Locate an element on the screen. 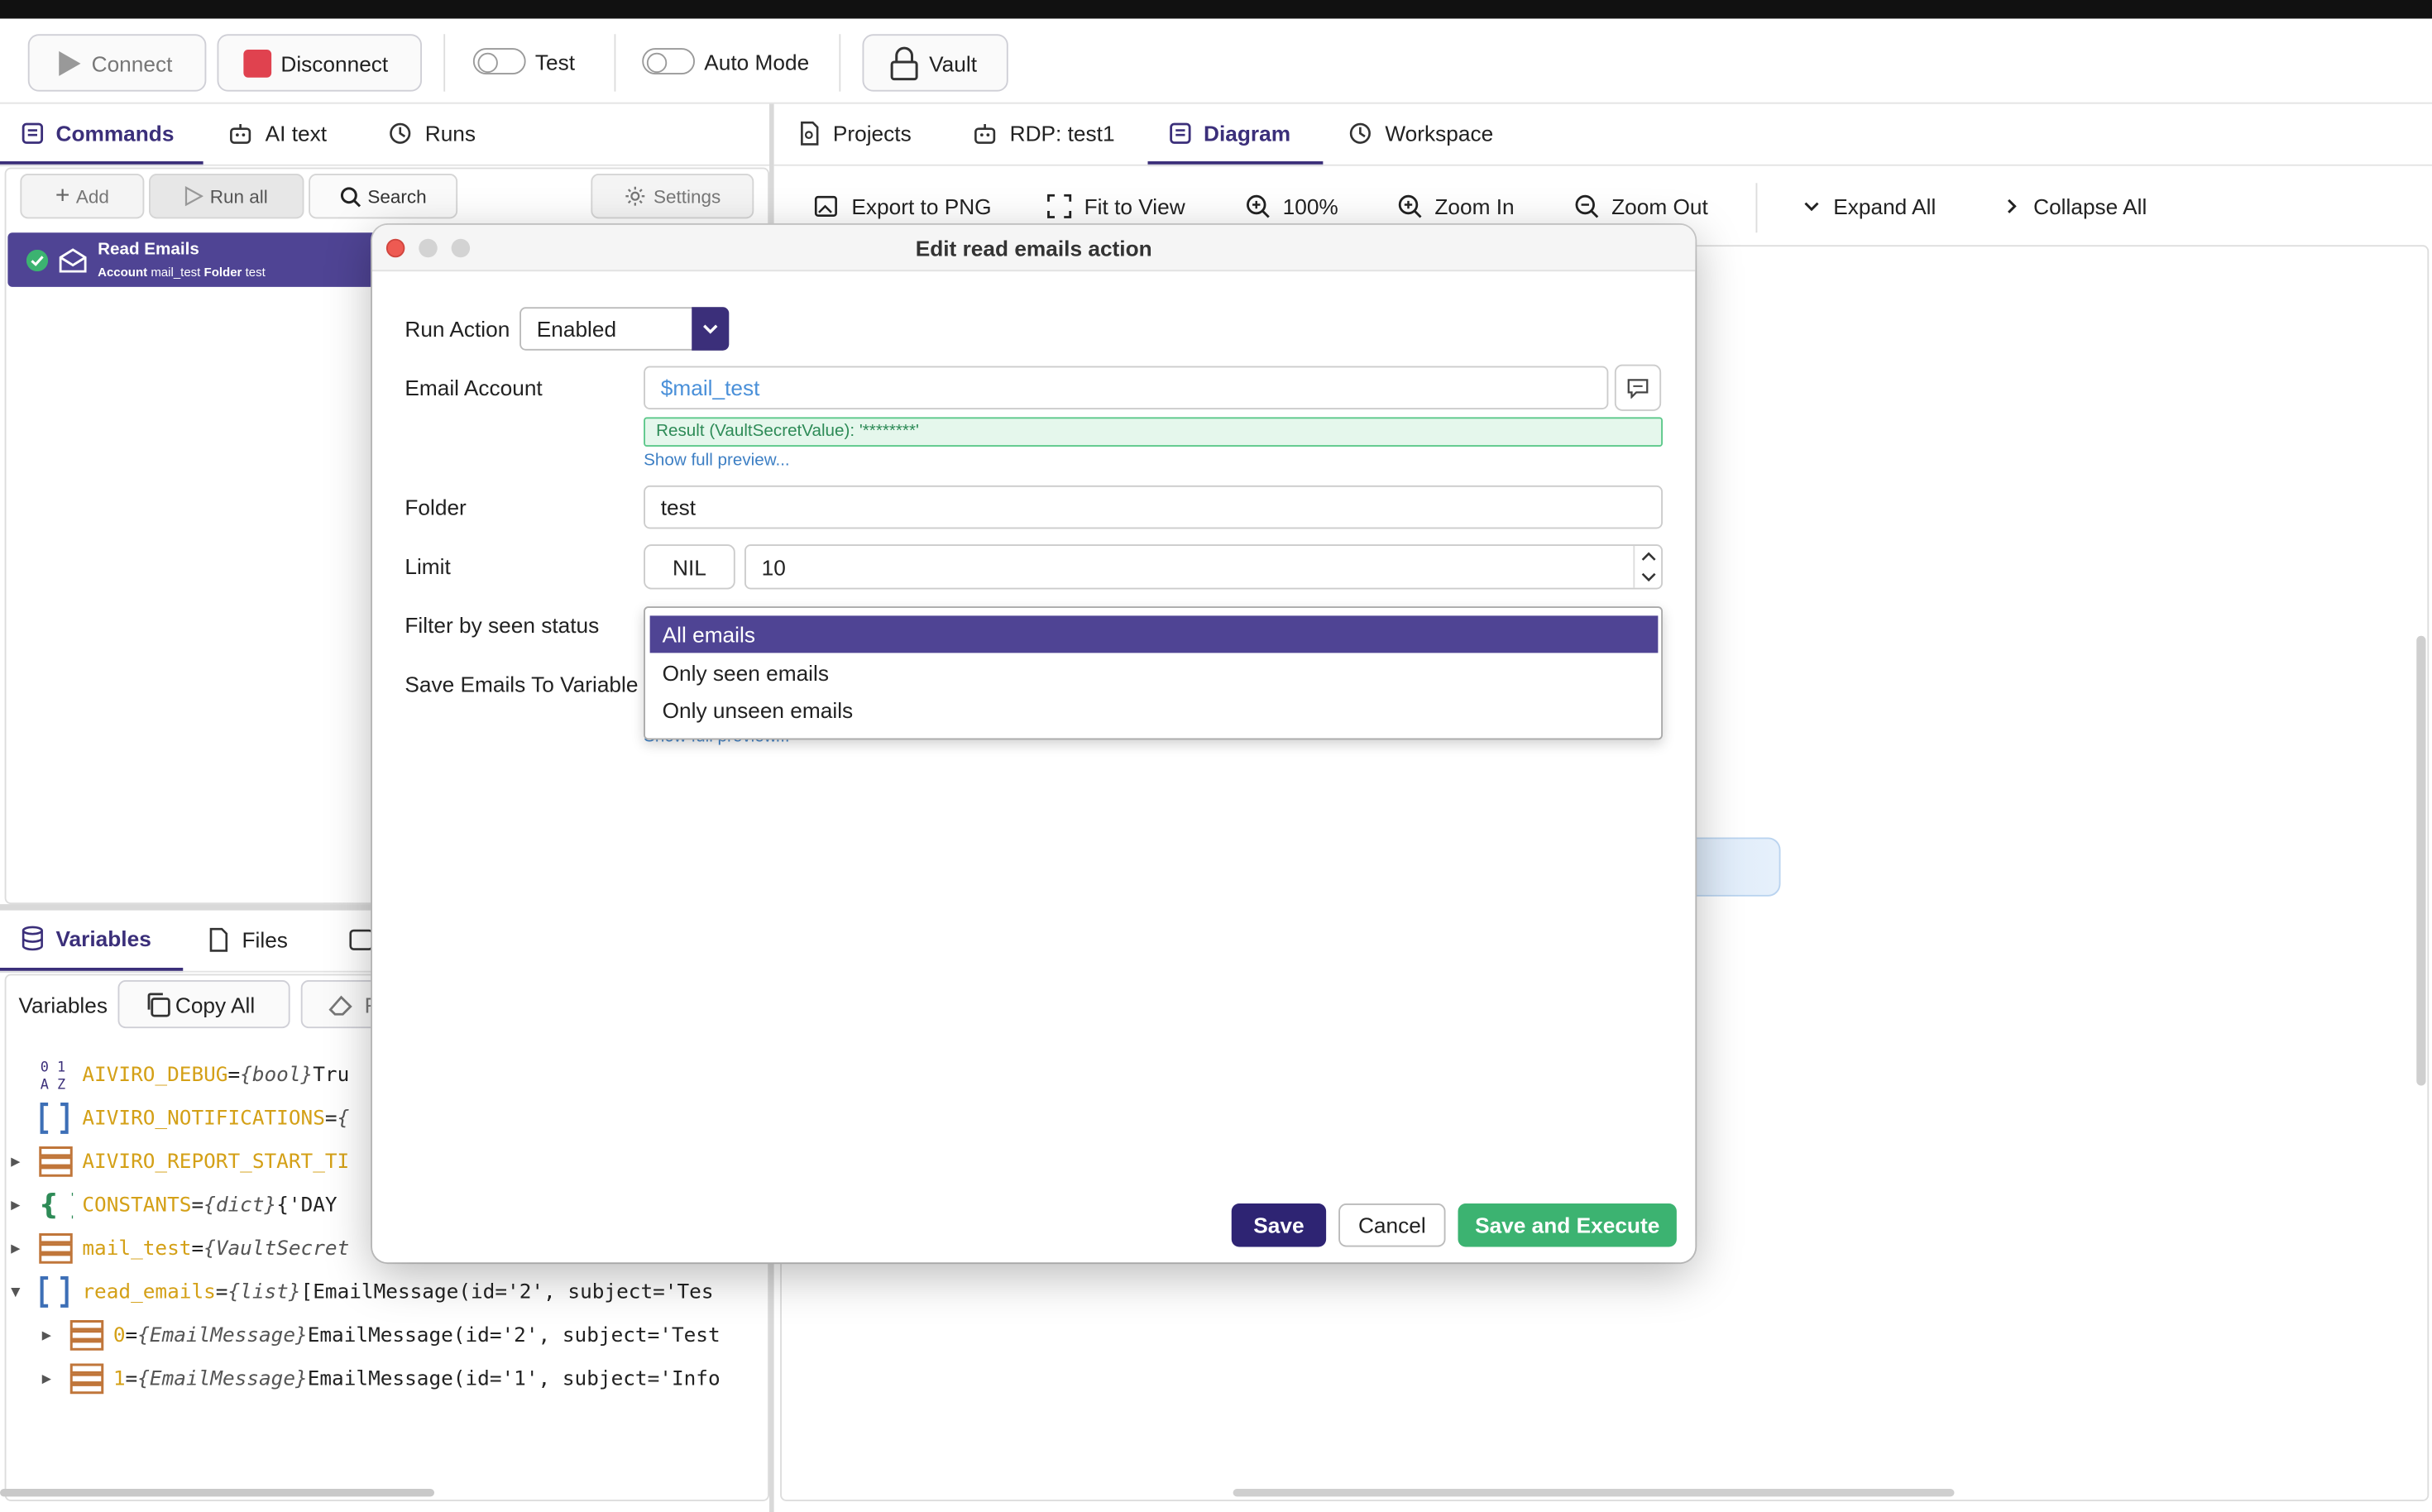 The width and height of the screenshot is (2432, 1512). email-account-input: $mail_test is located at coordinates (1126, 387).